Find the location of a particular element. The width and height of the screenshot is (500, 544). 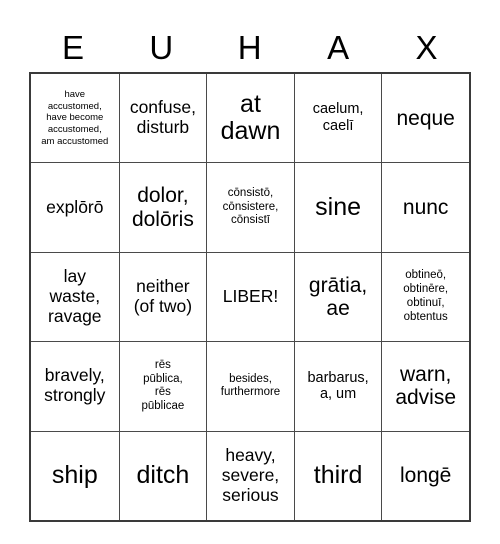

bingo-cell-text: longē is located at coordinates (425, 476).